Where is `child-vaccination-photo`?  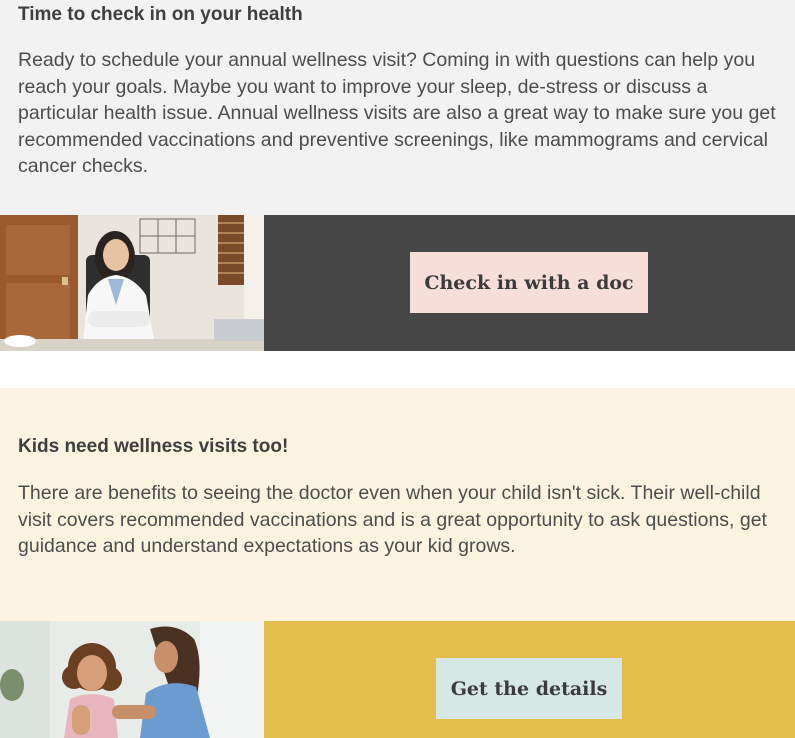 child-vaccination-photo is located at coordinates (132, 679).